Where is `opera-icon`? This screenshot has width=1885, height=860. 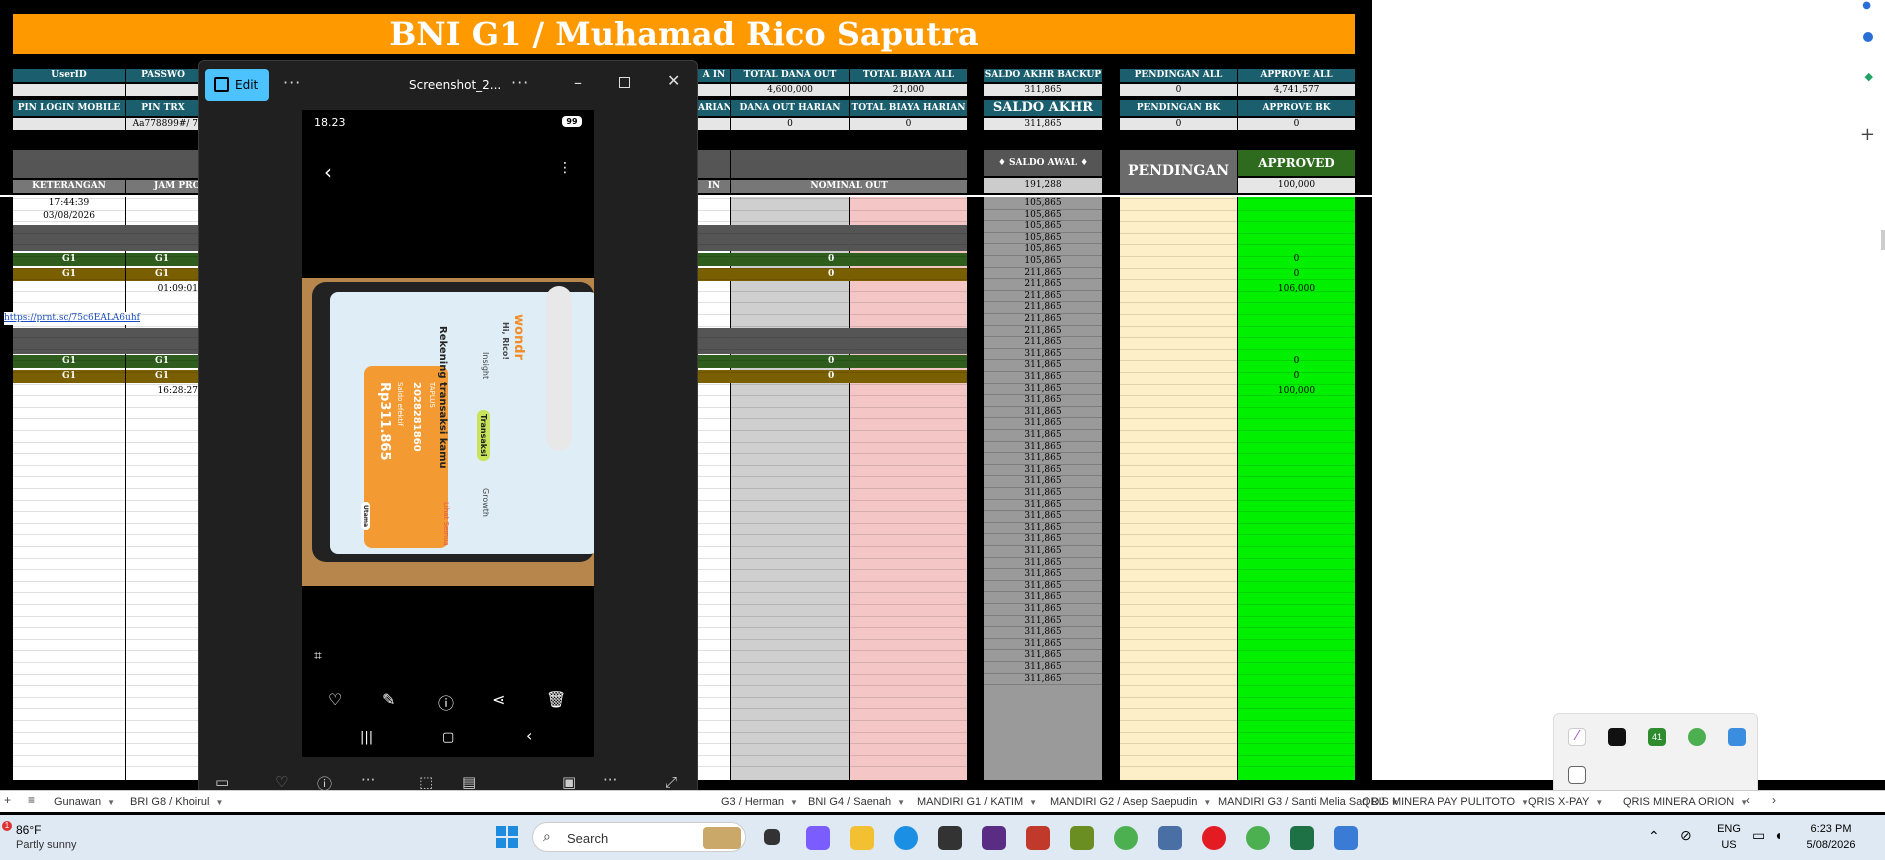
opera-icon is located at coordinates (1214, 838).